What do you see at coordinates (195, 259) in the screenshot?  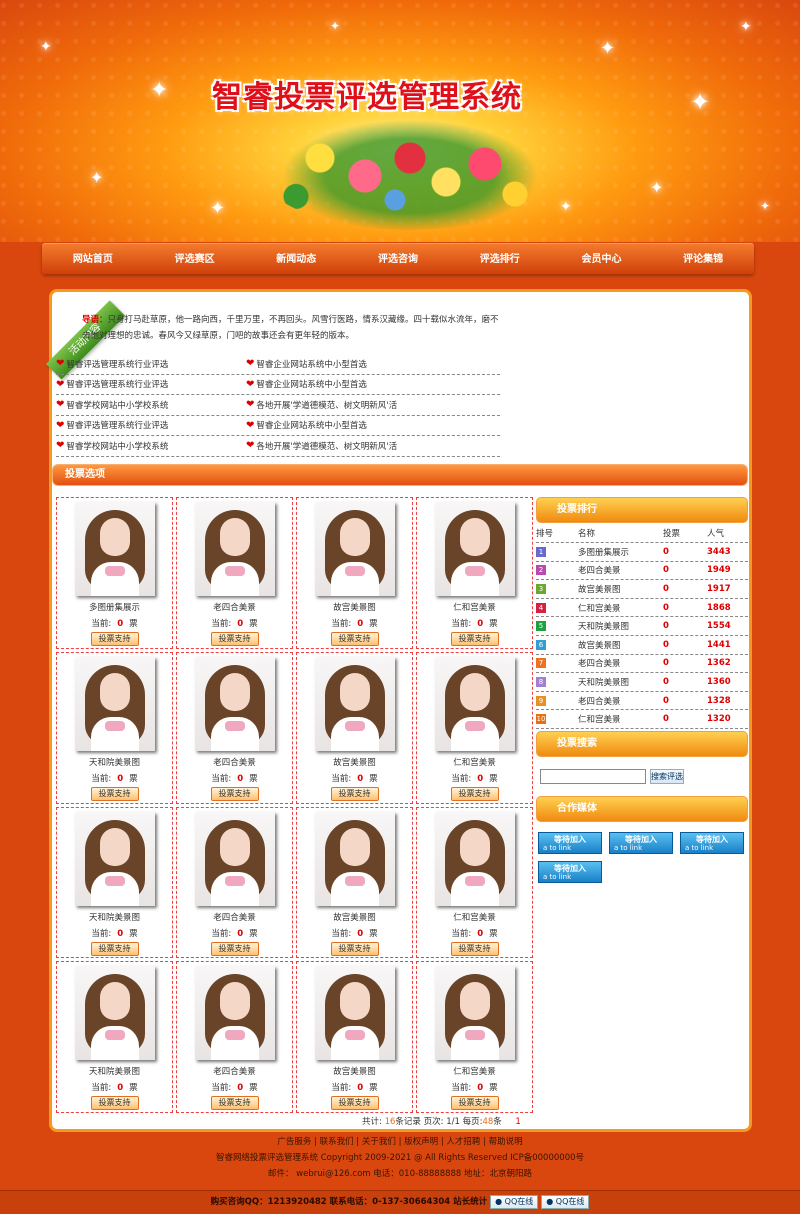 I see `nav-item-2: 评选赛区` at bounding box center [195, 259].